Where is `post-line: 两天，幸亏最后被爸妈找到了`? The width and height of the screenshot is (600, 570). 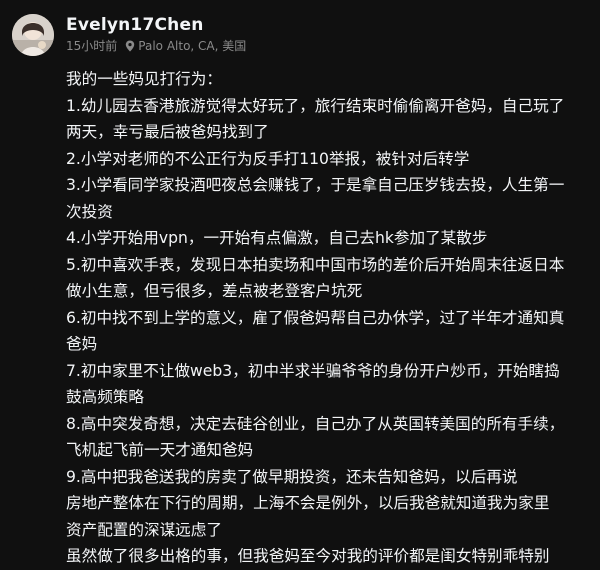 post-line: 两天，幸亏最后被爸妈找到了 is located at coordinates (167, 132).